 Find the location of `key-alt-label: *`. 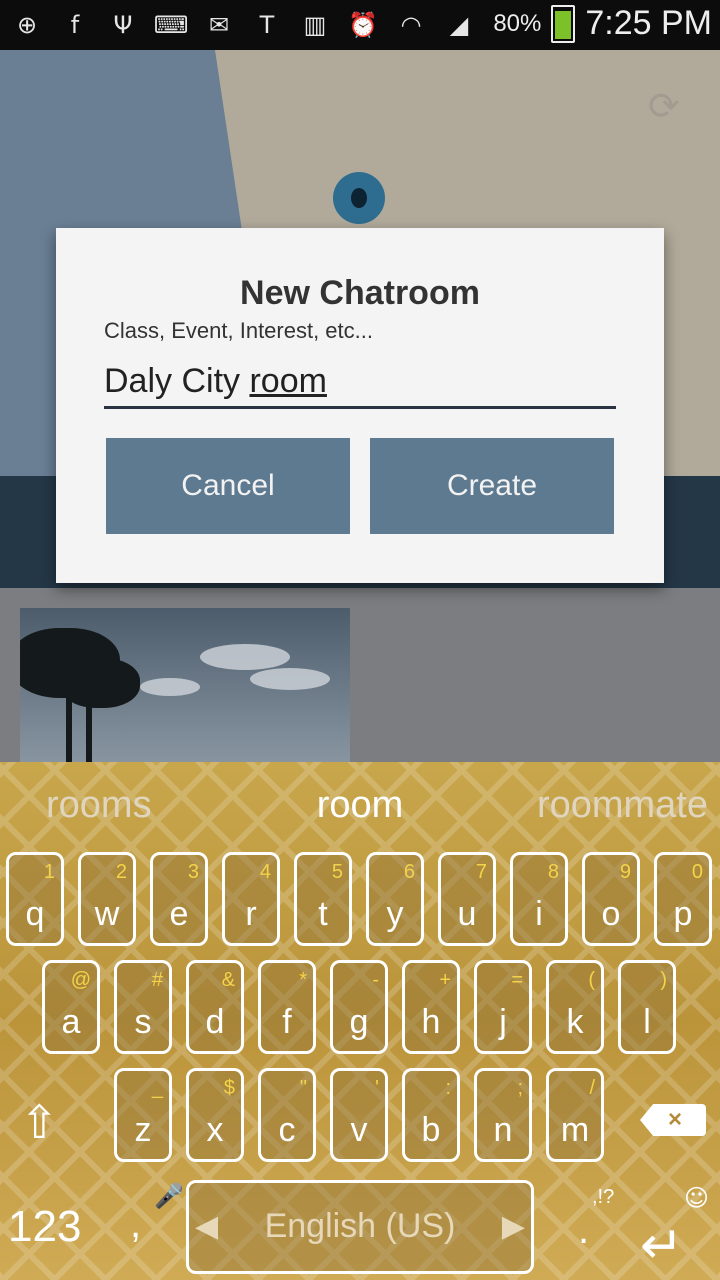

key-alt-label: * is located at coordinates (303, 980).